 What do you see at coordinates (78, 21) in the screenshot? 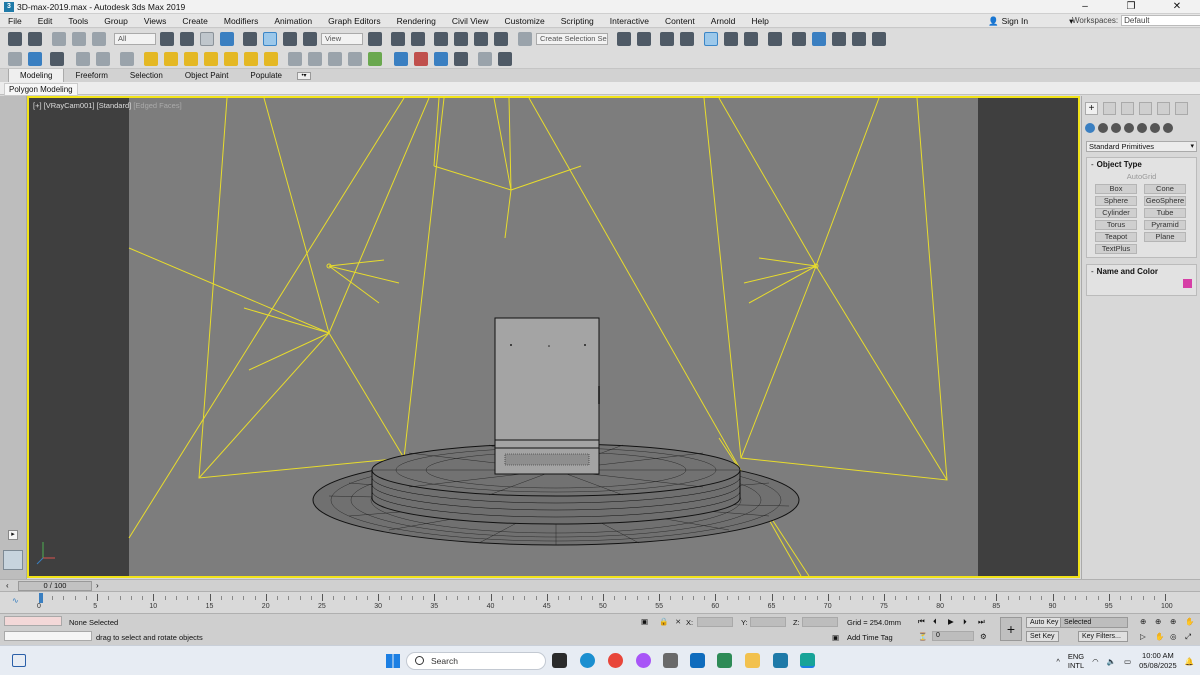
I see `menu-tools: Tools` at bounding box center [78, 21].